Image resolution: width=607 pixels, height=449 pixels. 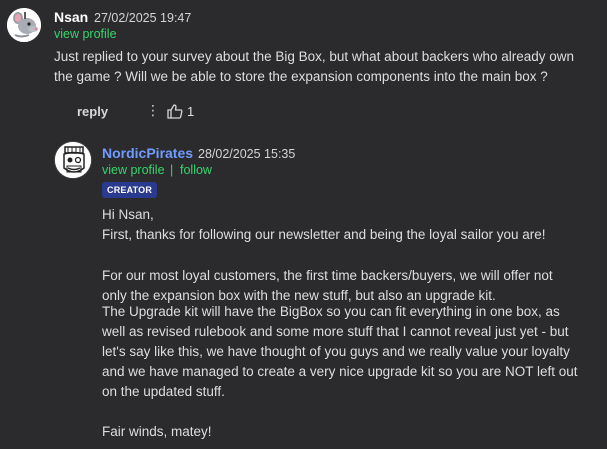 What do you see at coordinates (130, 190) in the screenshot?
I see `creator-badge: CREATOR` at bounding box center [130, 190].